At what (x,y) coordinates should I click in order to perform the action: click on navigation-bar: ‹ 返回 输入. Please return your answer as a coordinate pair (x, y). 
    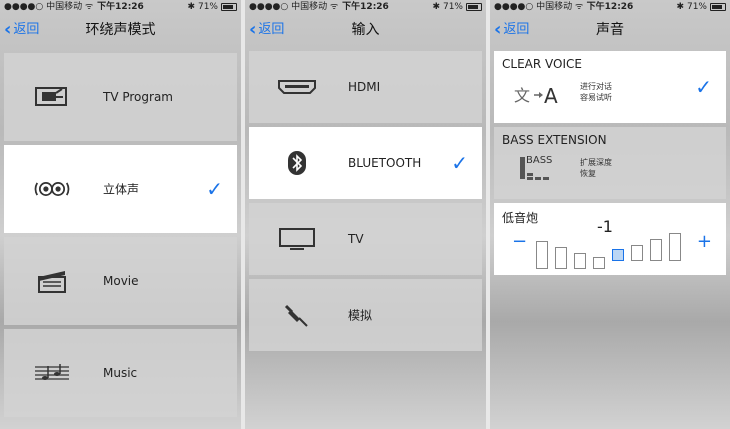
    Looking at the image, I should click on (365, 30).